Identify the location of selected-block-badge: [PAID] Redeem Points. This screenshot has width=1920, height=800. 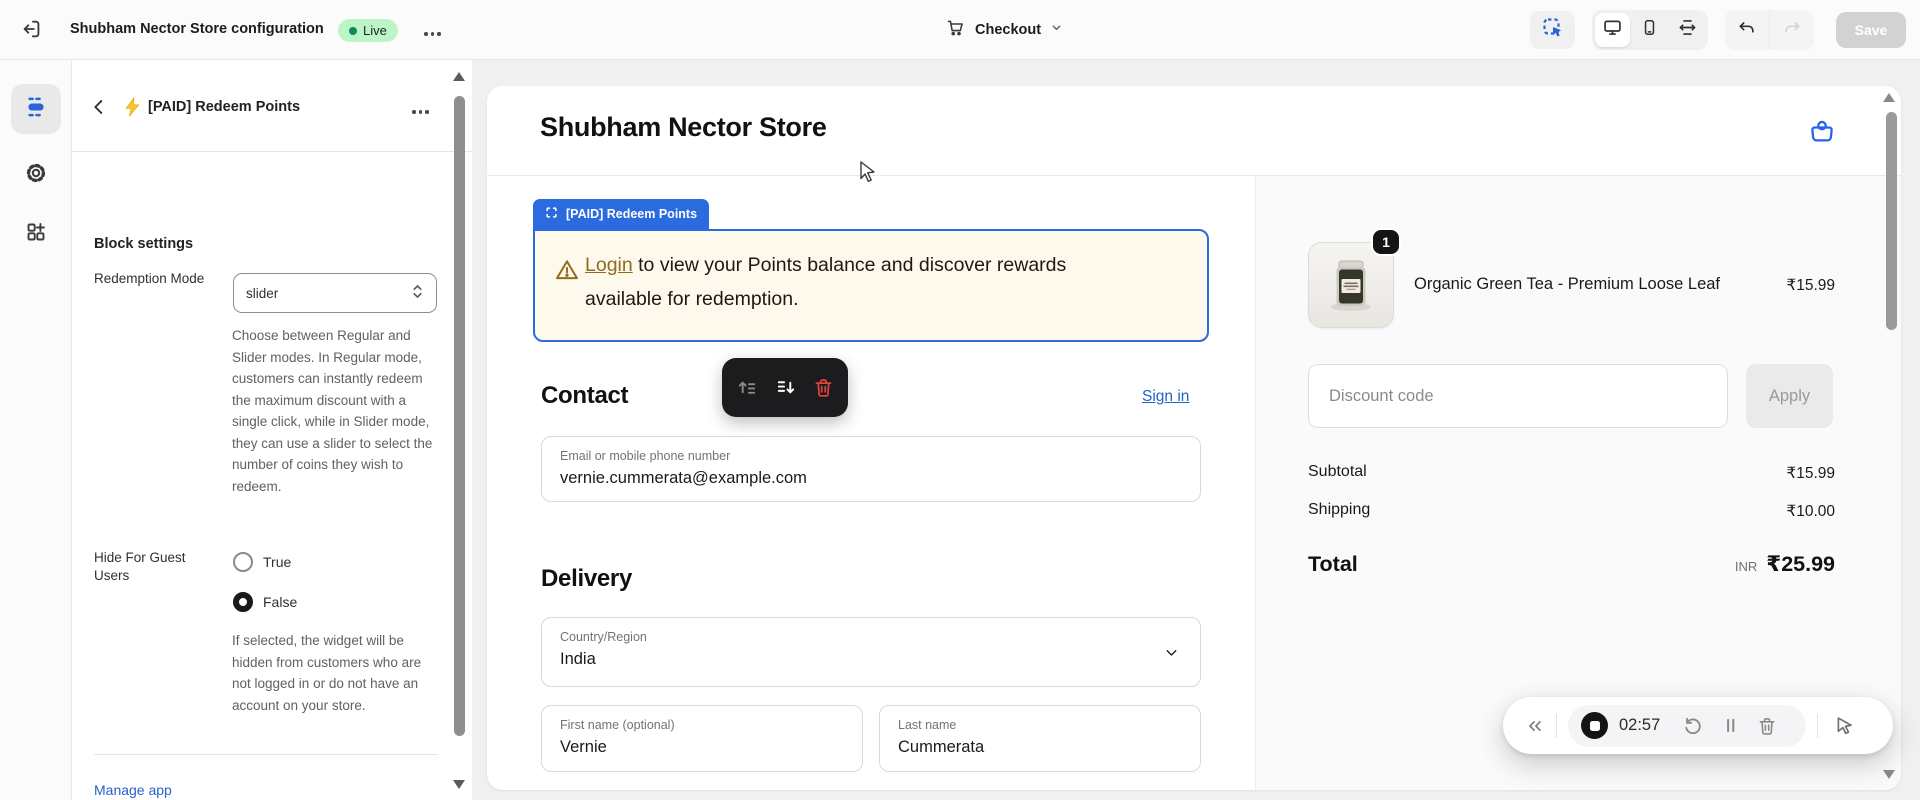
(621, 214).